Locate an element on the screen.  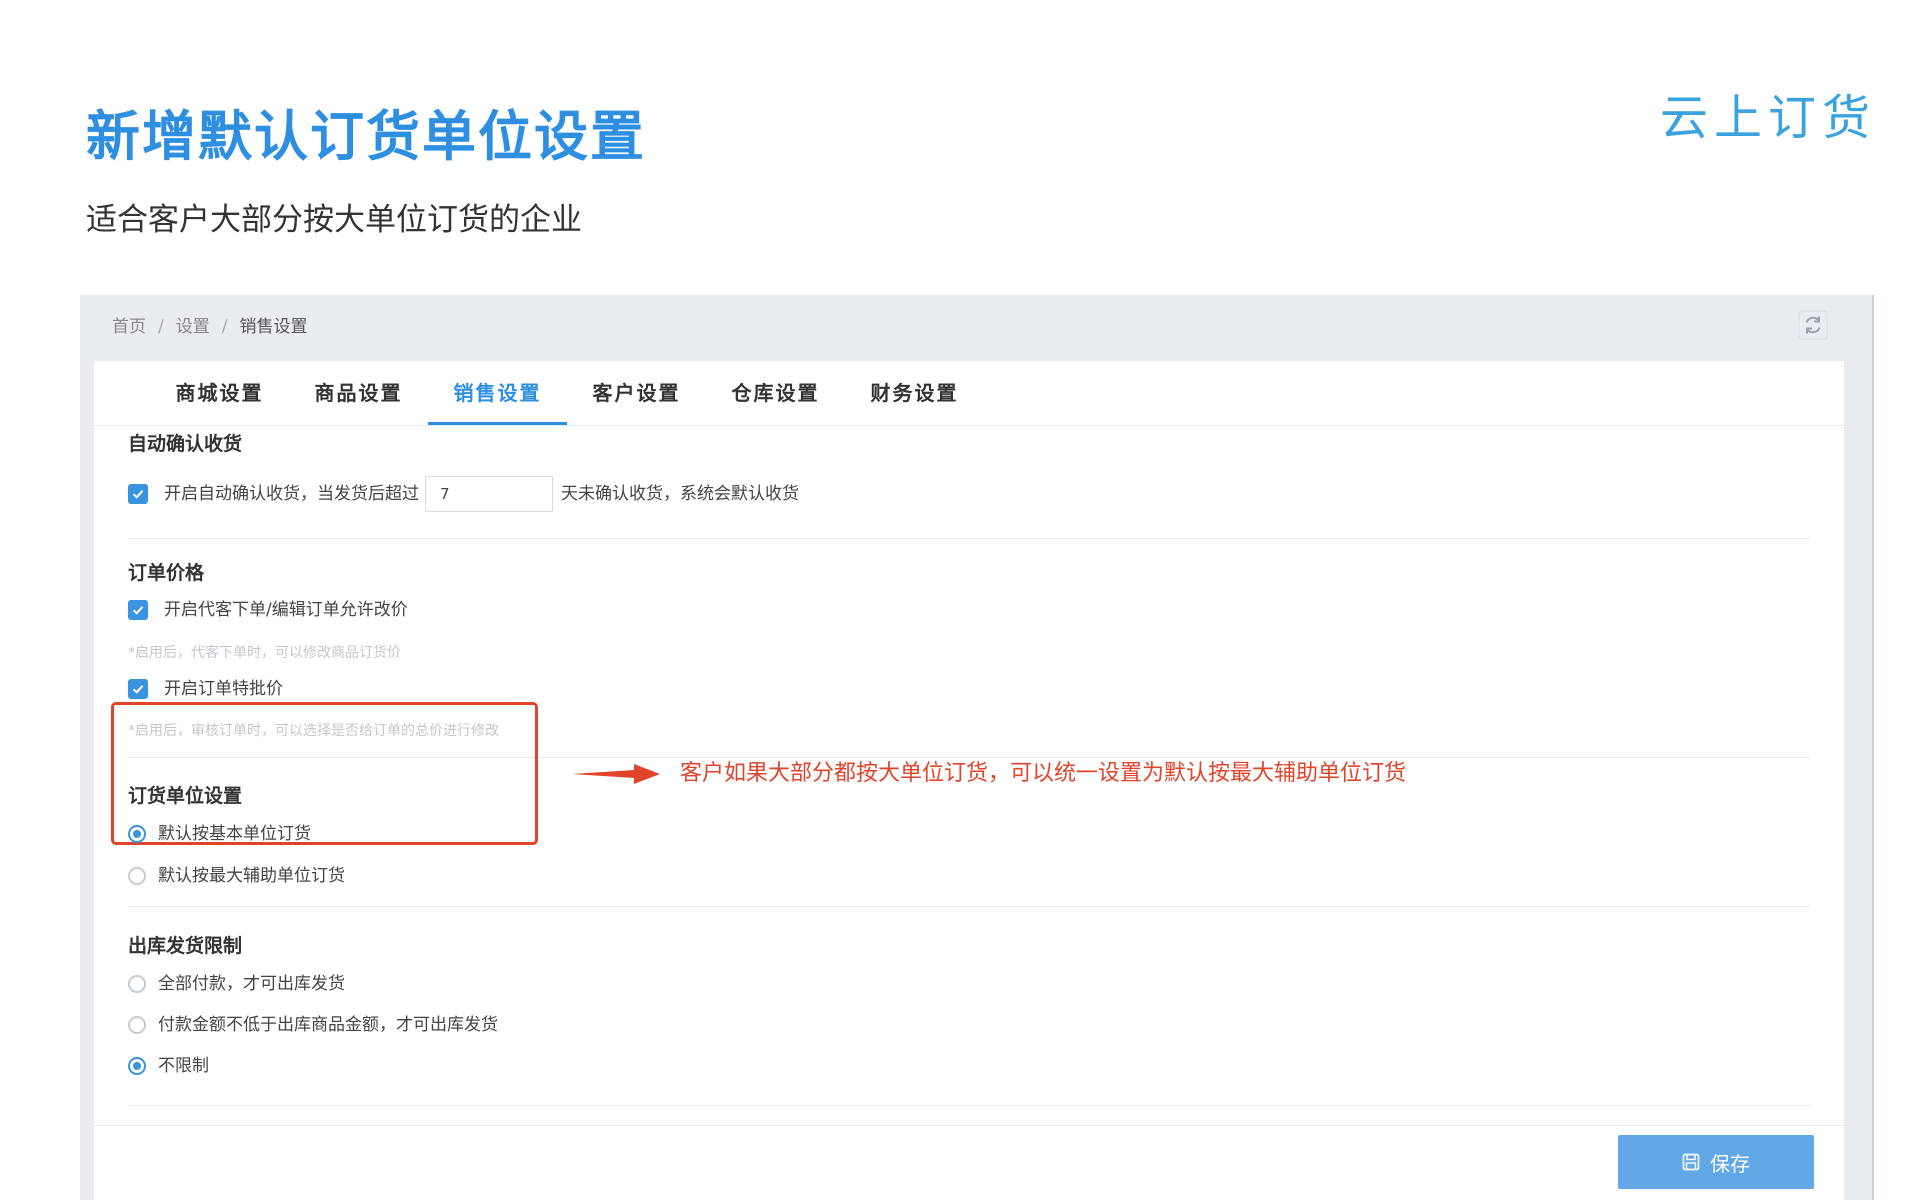
special-price-row: 开启订单特批价 is located at coordinates (205, 689).